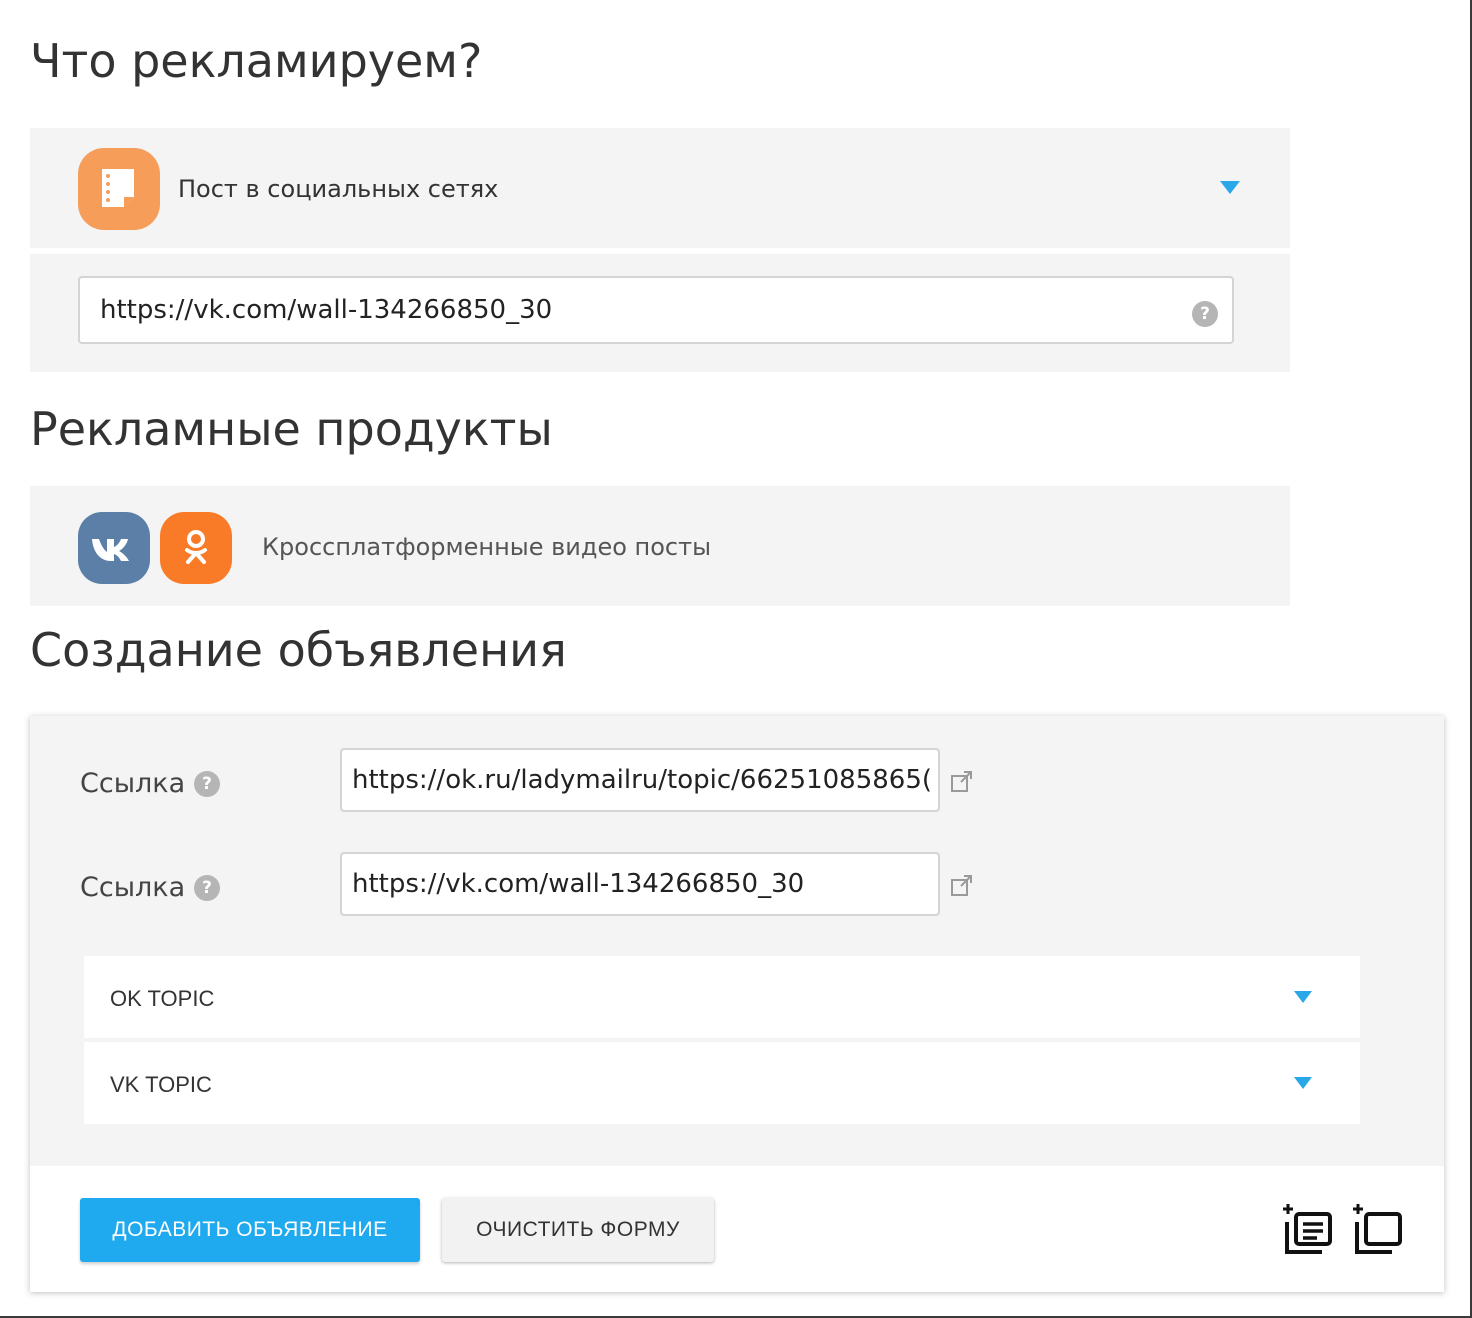  Describe the element at coordinates (660, 188) in the screenshot. I see `object-type-select: Пост в социальных сетях` at that location.